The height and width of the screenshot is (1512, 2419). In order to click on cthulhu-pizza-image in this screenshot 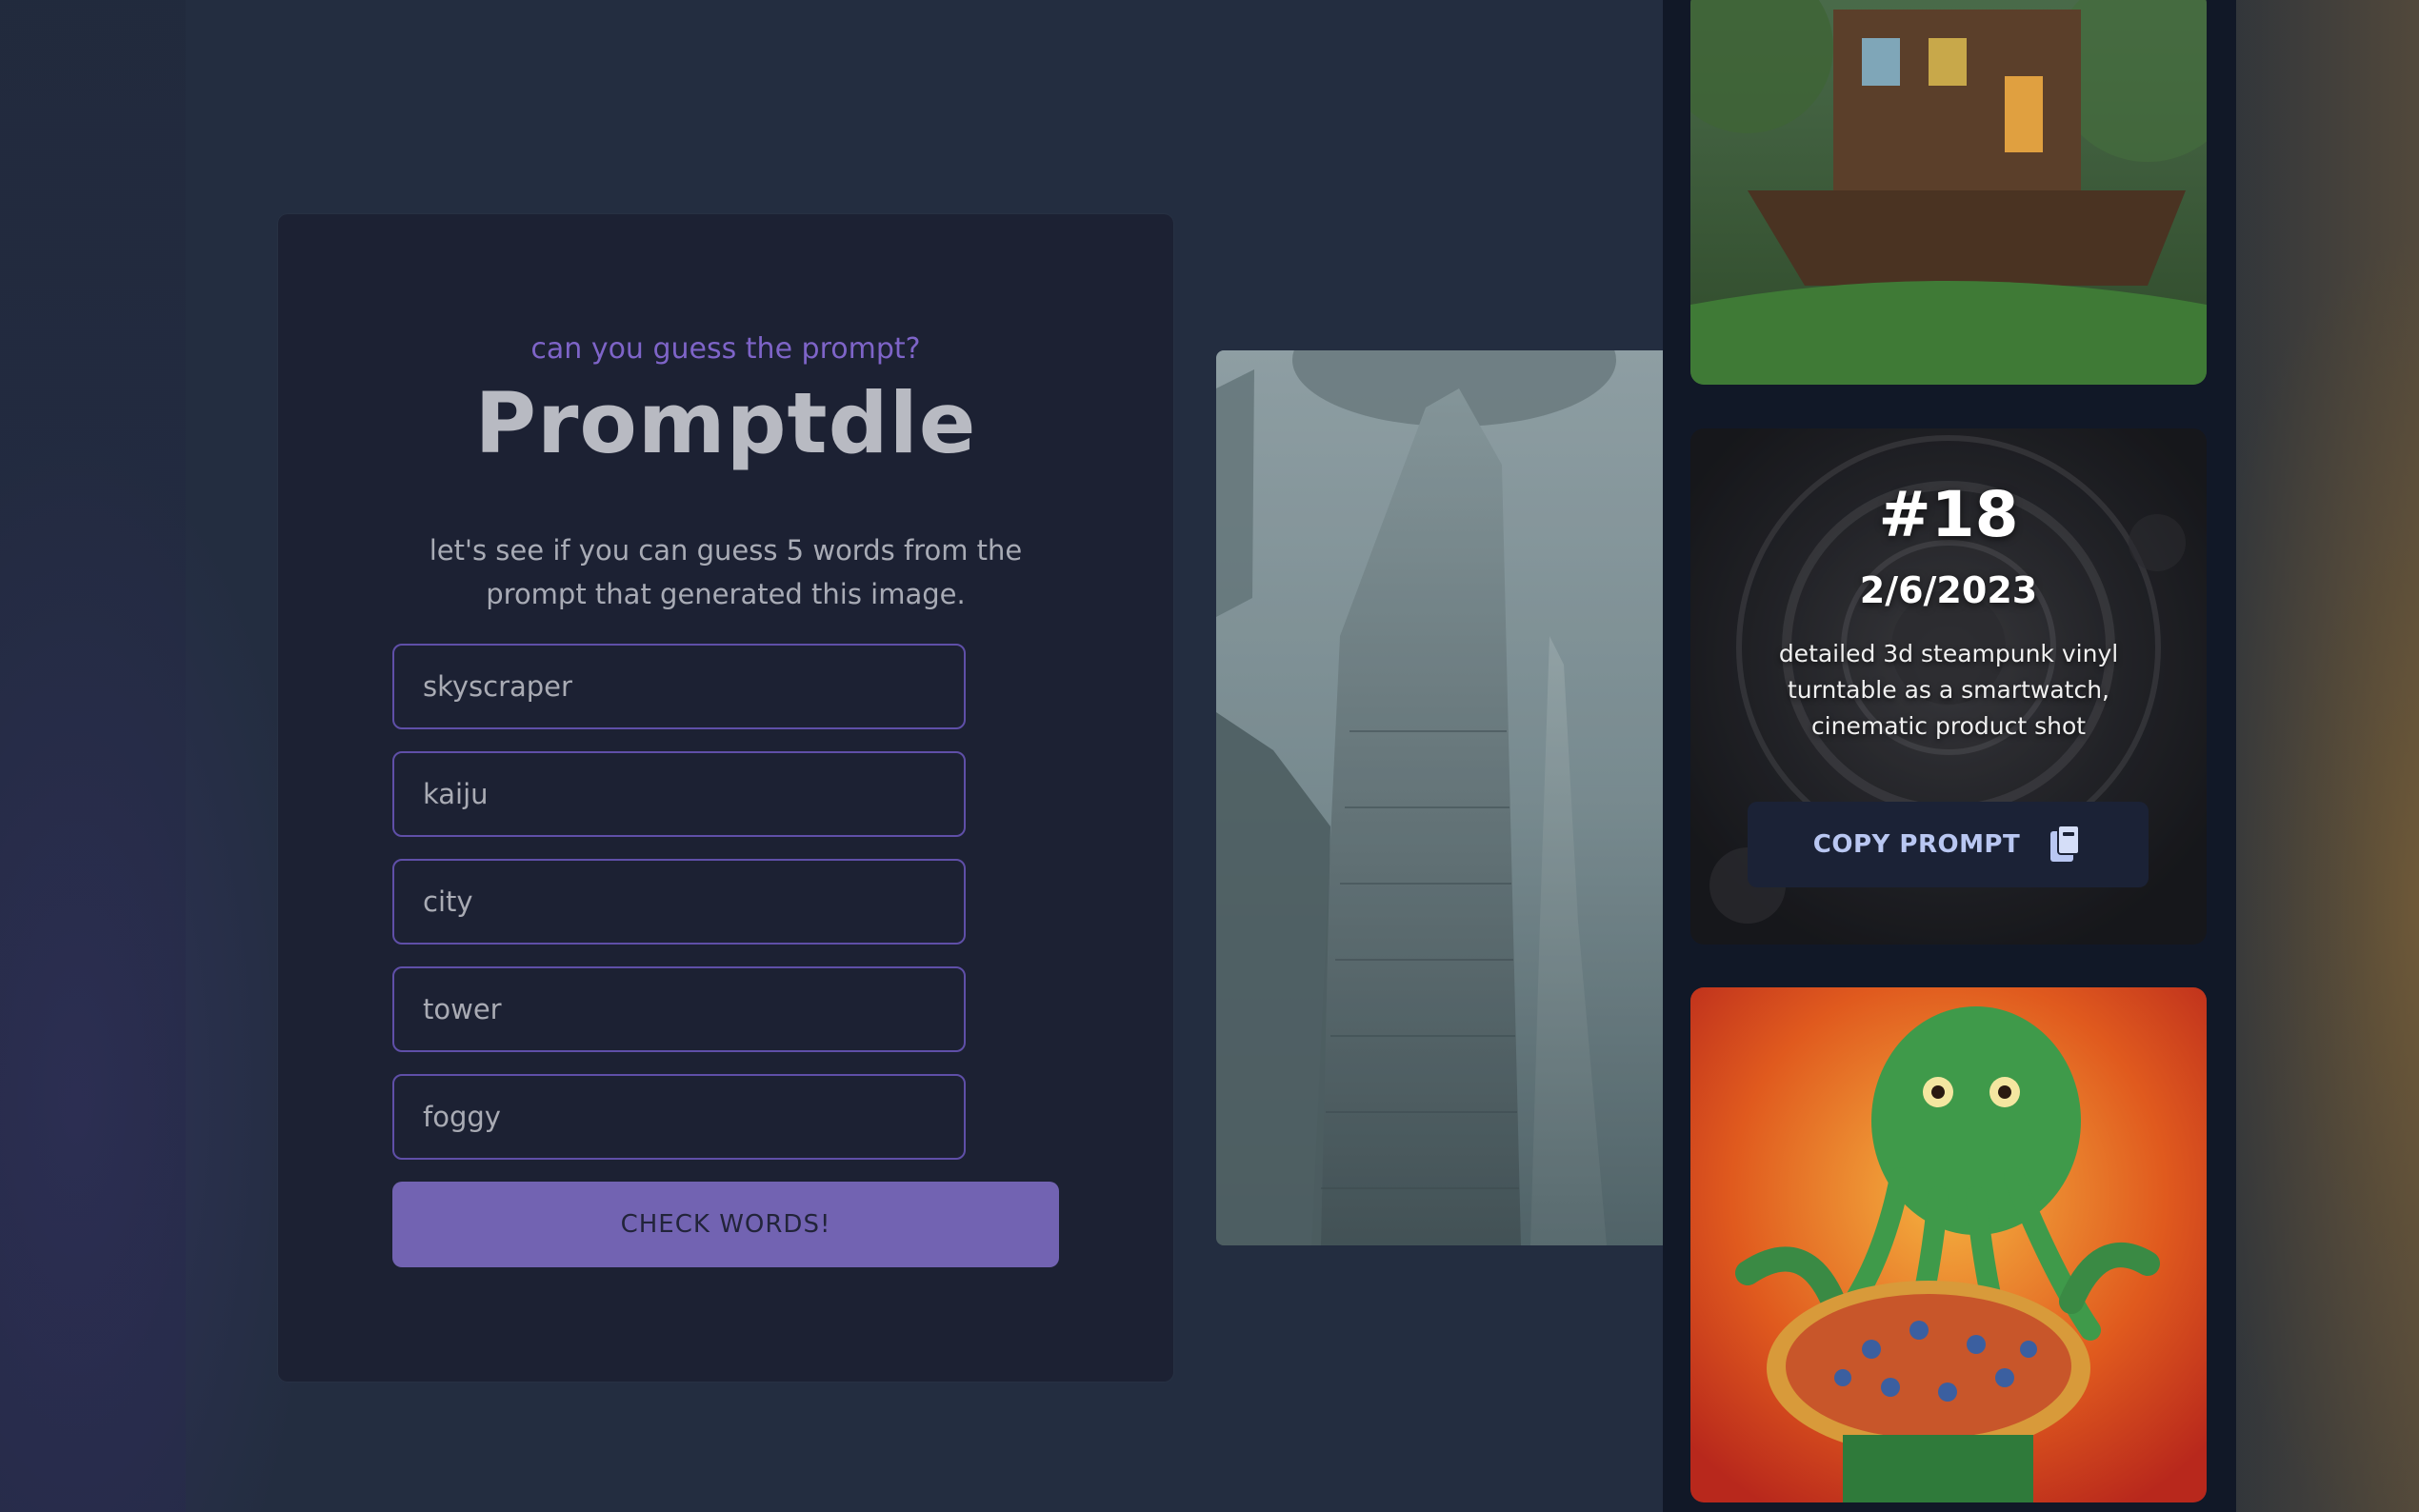, I will do `click(1948, 1244)`.